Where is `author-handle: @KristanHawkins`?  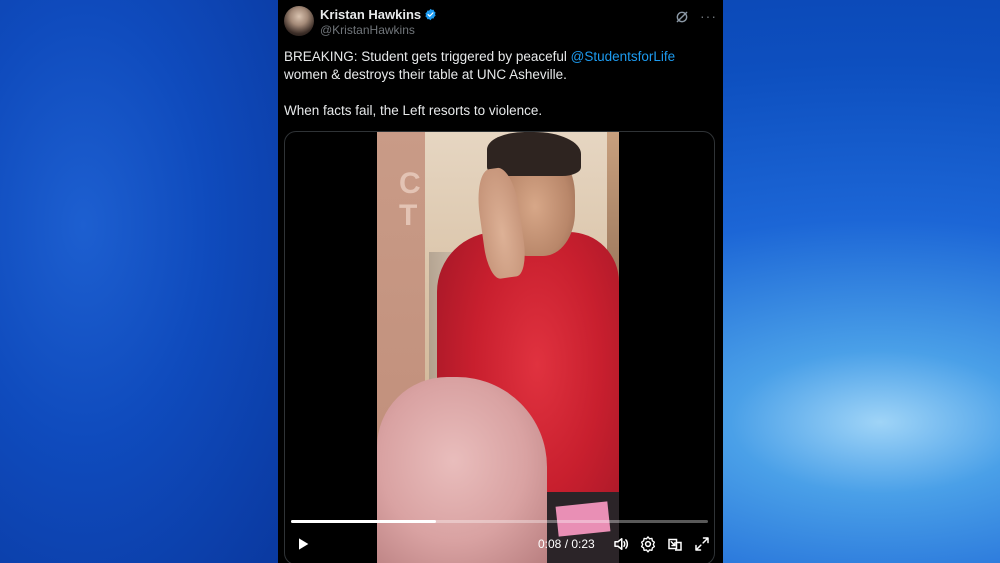
author-handle: @KristanHawkins is located at coordinates (367, 30).